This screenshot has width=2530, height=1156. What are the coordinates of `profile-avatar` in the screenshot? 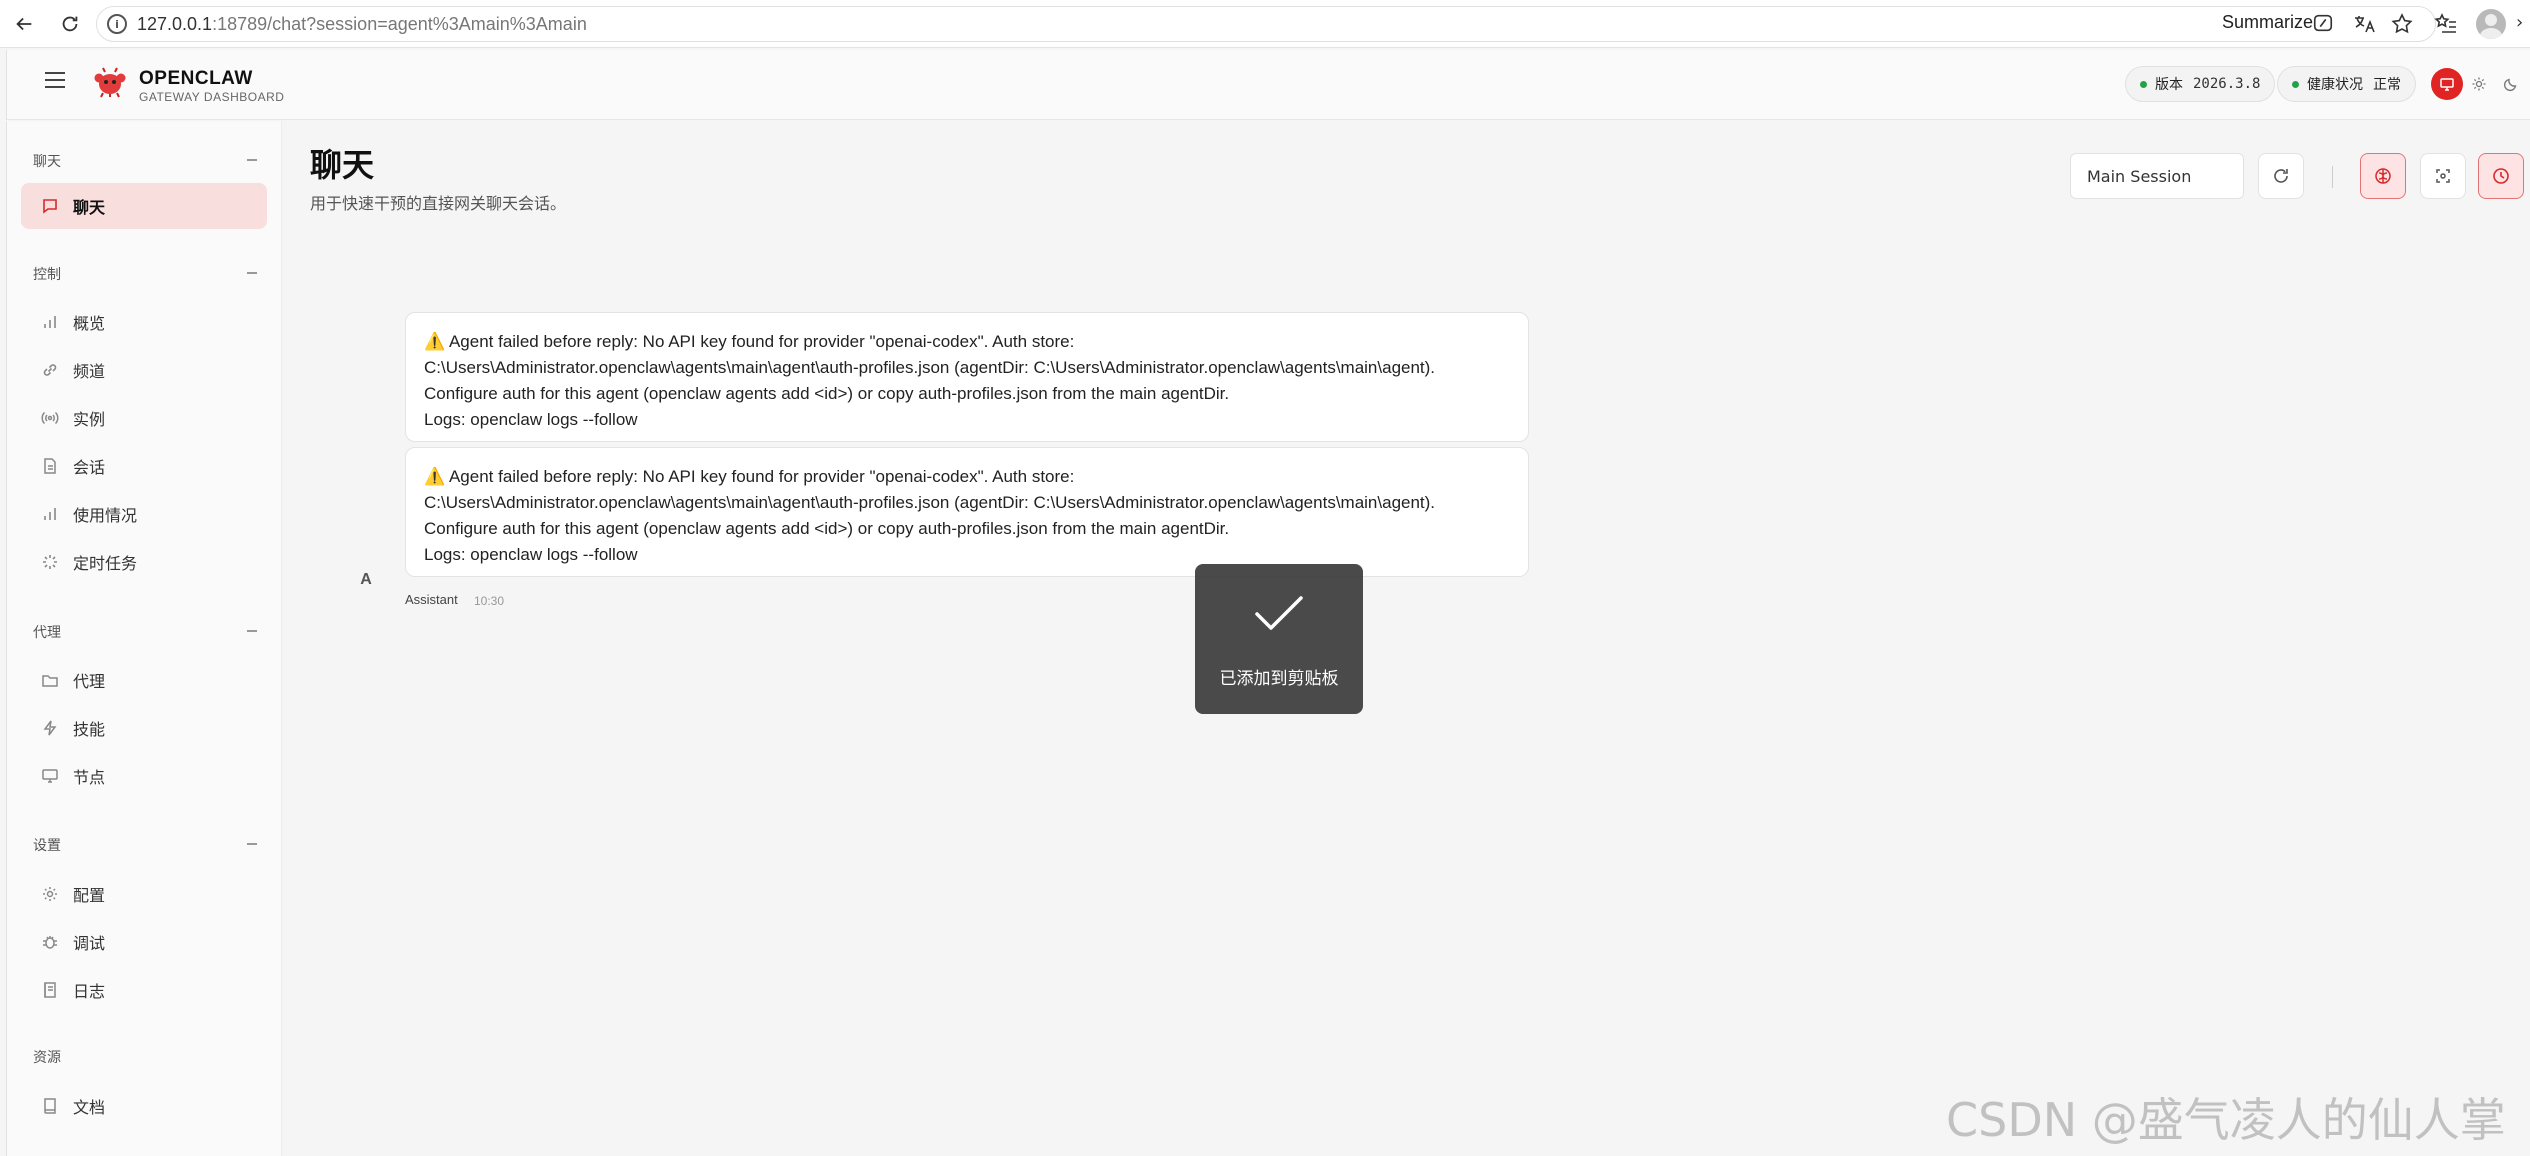 It's located at (2491, 24).